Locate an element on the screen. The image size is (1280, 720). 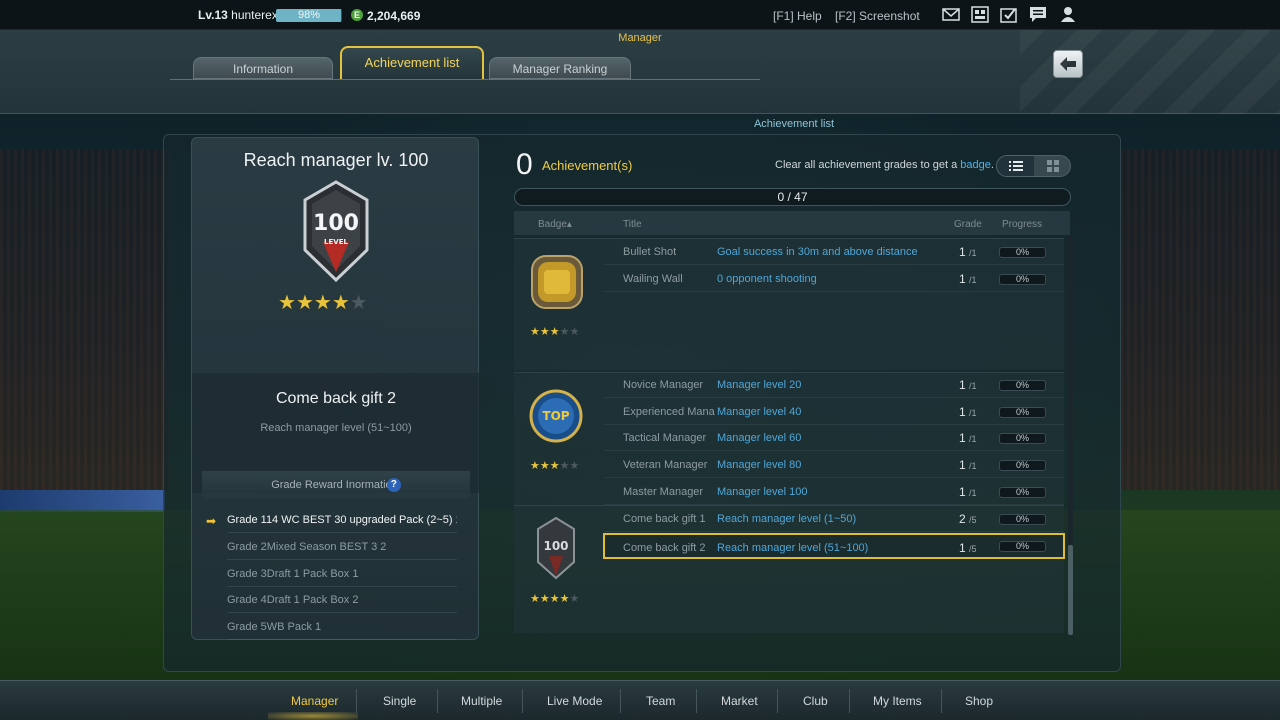
tab-underline is located at coordinates (465, 79).